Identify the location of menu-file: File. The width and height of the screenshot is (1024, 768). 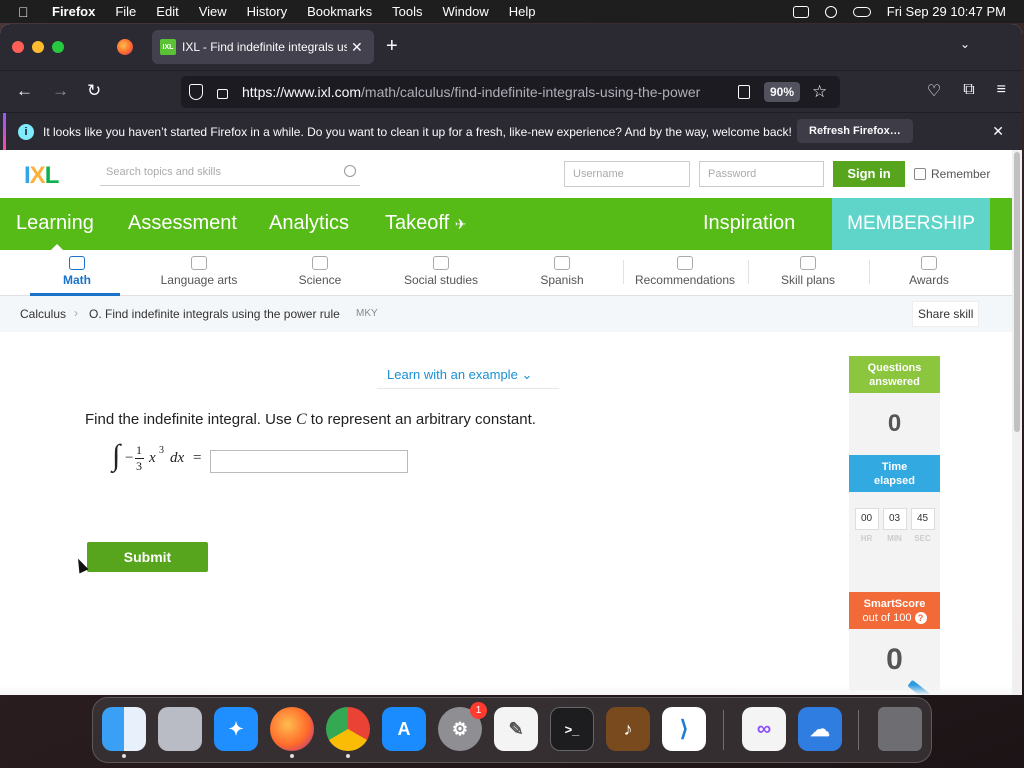
(125, 11).